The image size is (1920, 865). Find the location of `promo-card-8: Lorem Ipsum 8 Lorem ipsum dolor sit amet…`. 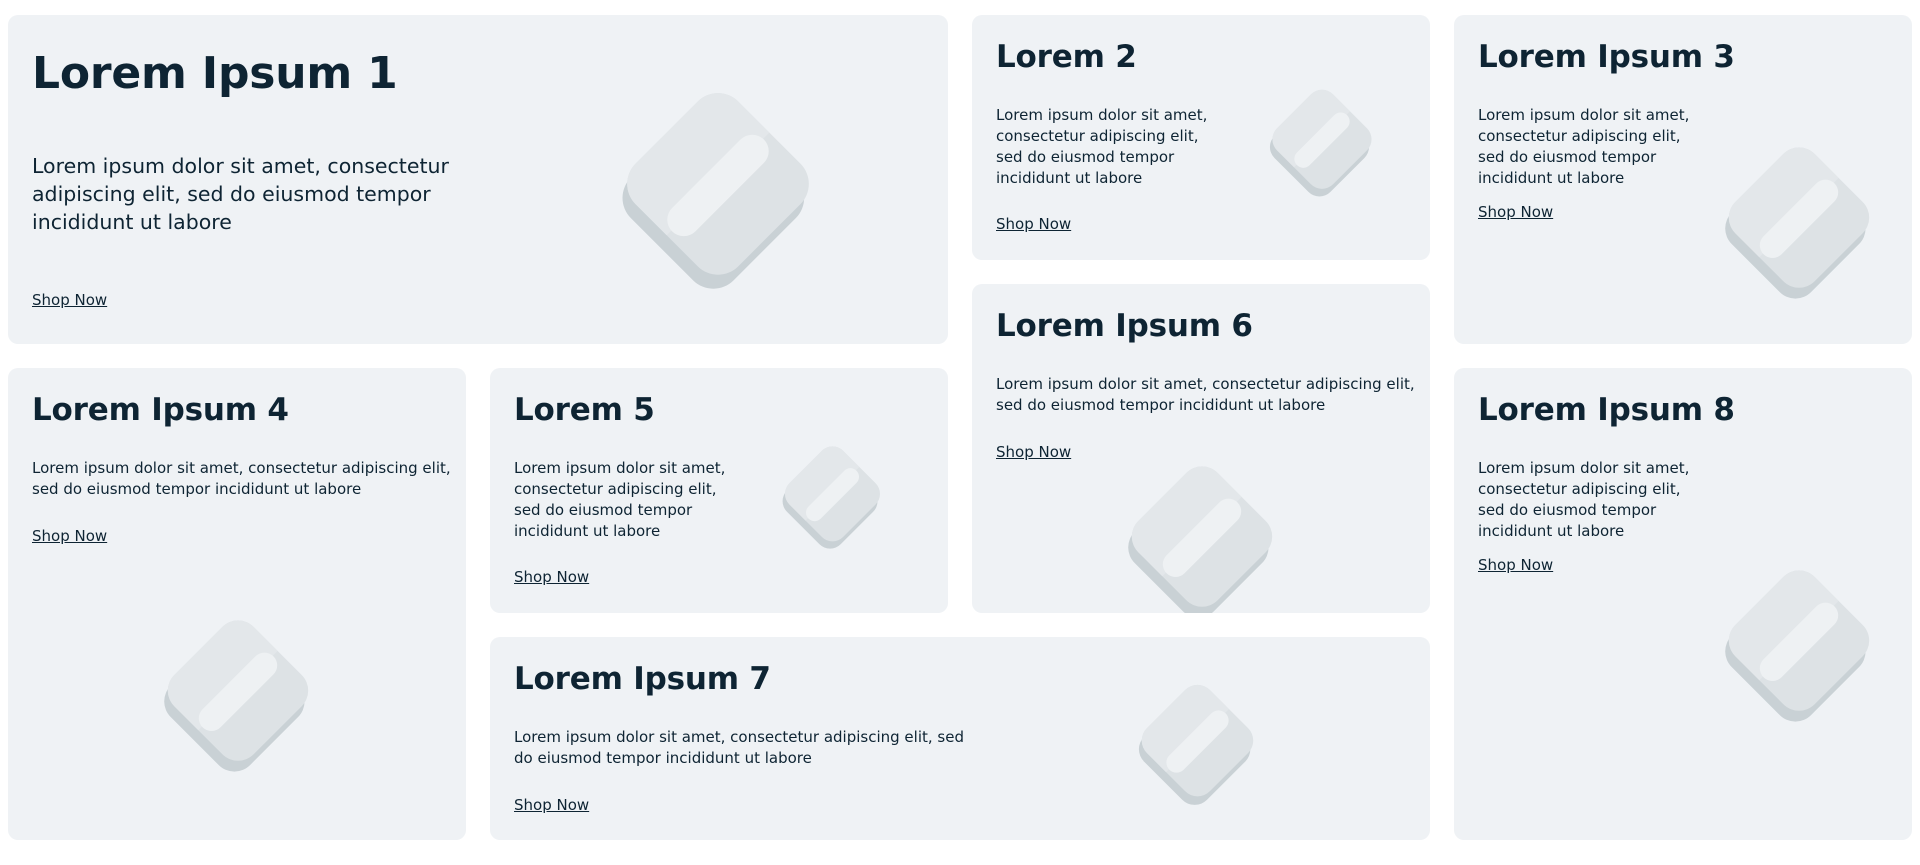

promo-card-8: Lorem Ipsum 8 Lorem ipsum dolor sit amet… is located at coordinates (1683, 604).